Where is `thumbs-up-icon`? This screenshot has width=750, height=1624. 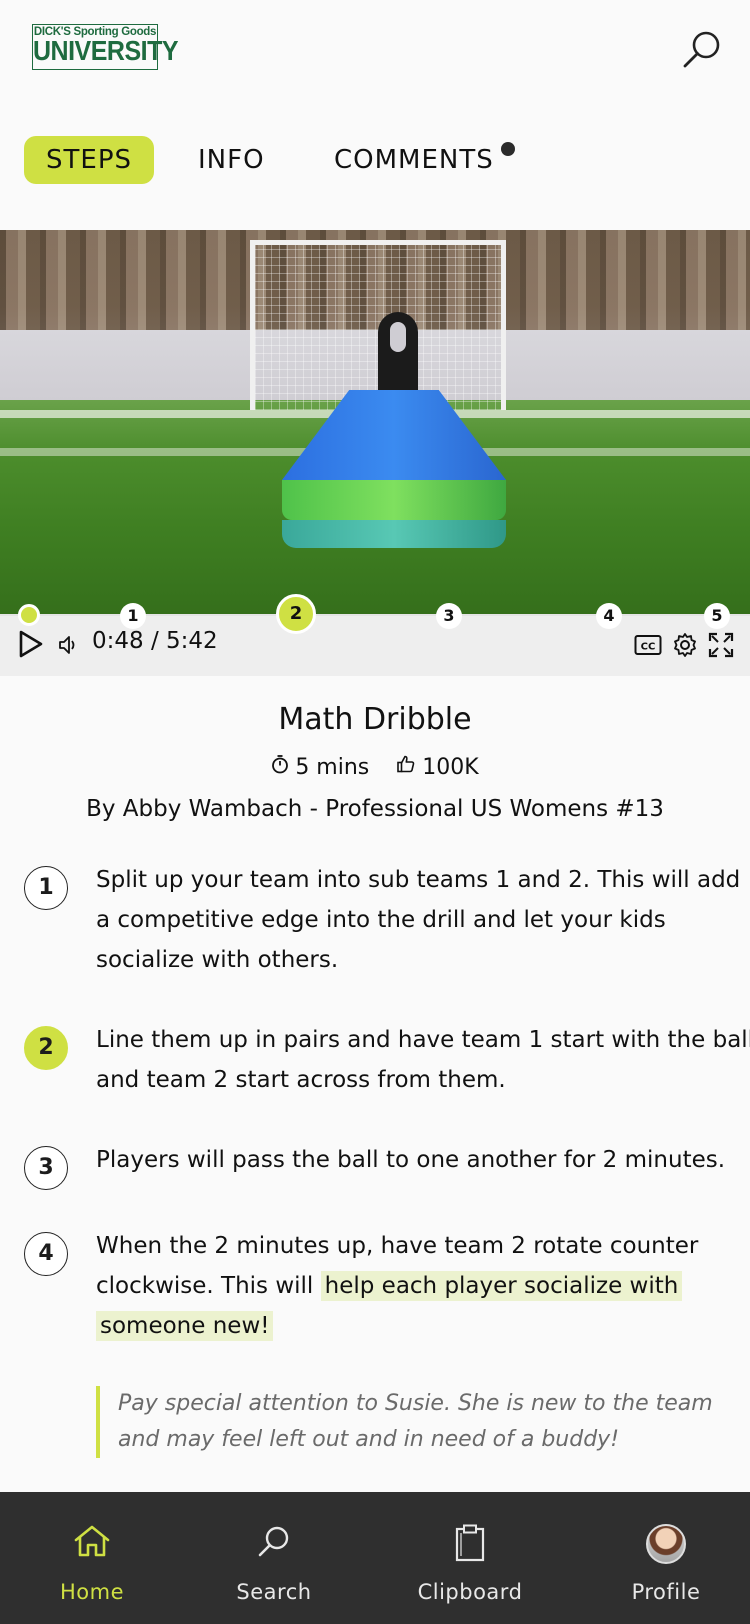 thumbs-up-icon is located at coordinates (406, 767).